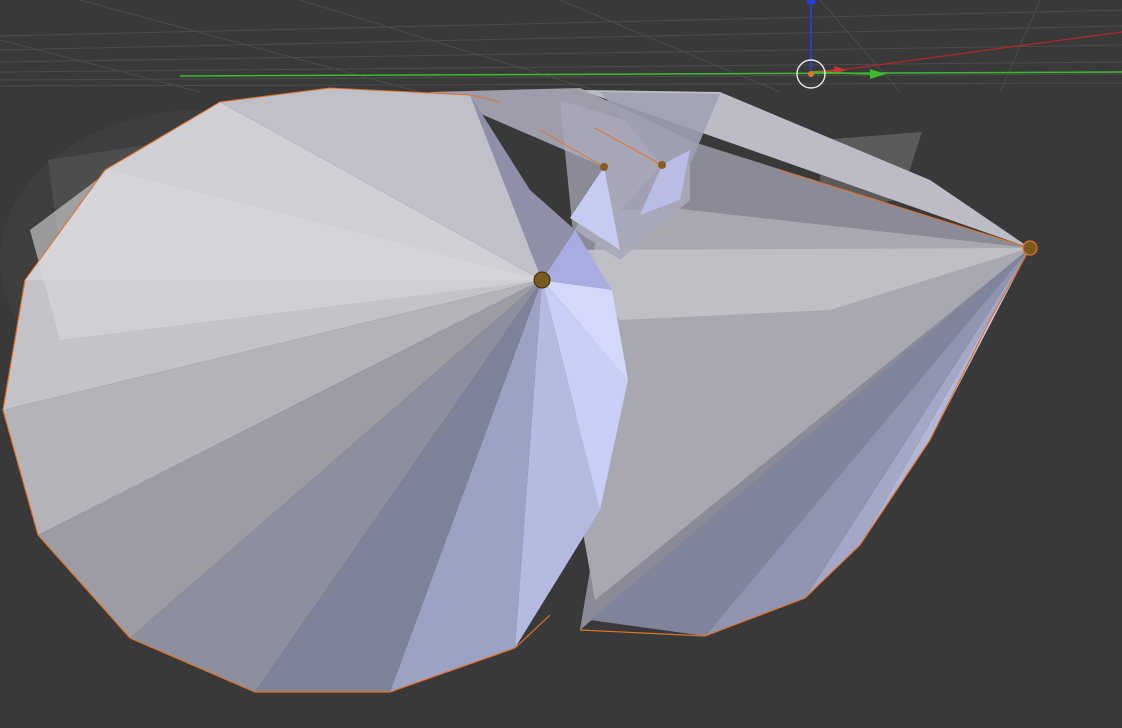  Describe the element at coordinates (542, 280) in the screenshot. I see `origin-marker-left-cone` at that location.